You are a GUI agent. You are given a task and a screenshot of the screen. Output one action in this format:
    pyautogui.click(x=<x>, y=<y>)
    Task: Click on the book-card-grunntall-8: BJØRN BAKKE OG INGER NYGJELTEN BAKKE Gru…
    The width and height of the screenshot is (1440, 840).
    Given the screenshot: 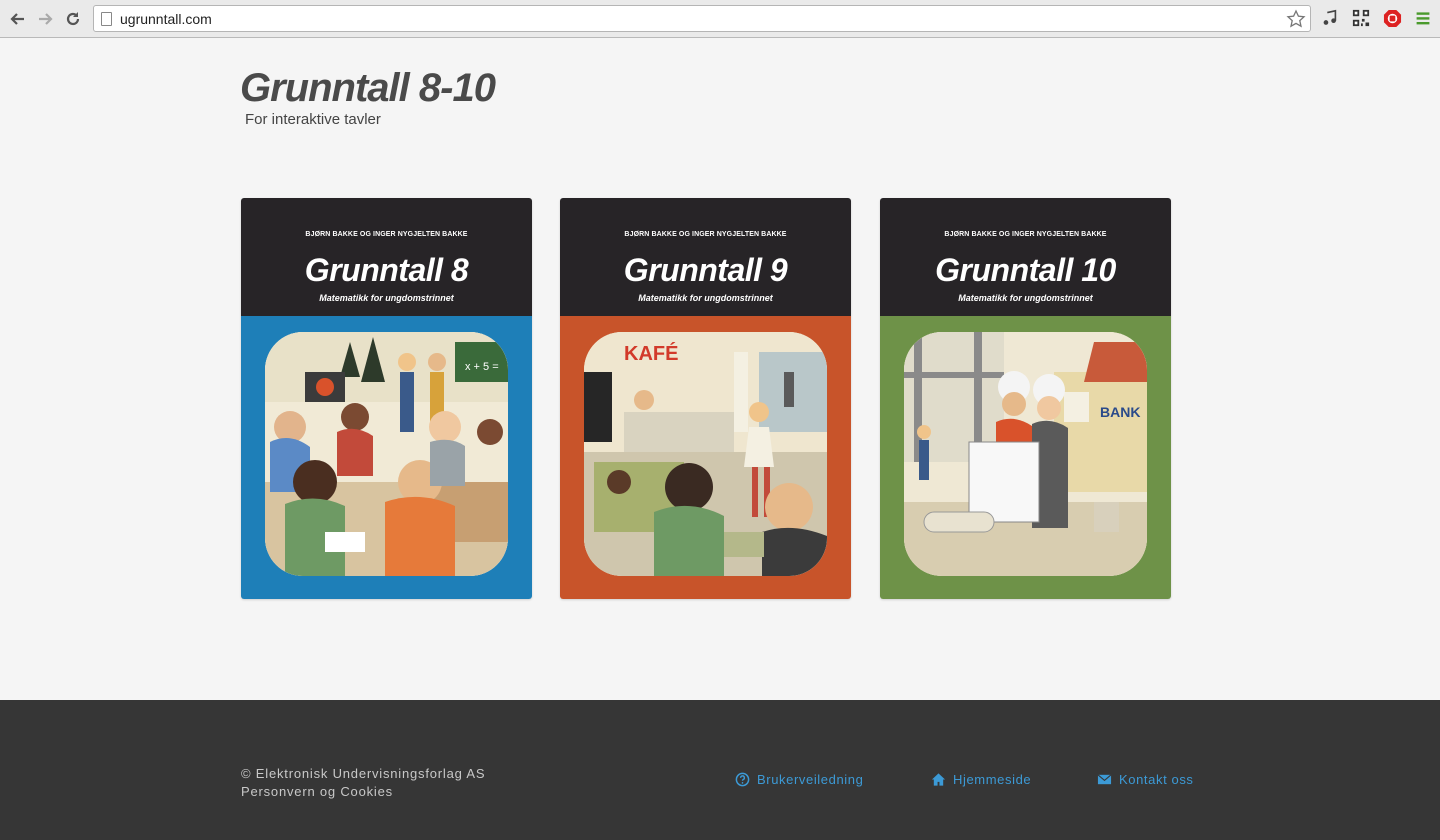 What is the action you would take?
    pyautogui.click(x=386, y=398)
    